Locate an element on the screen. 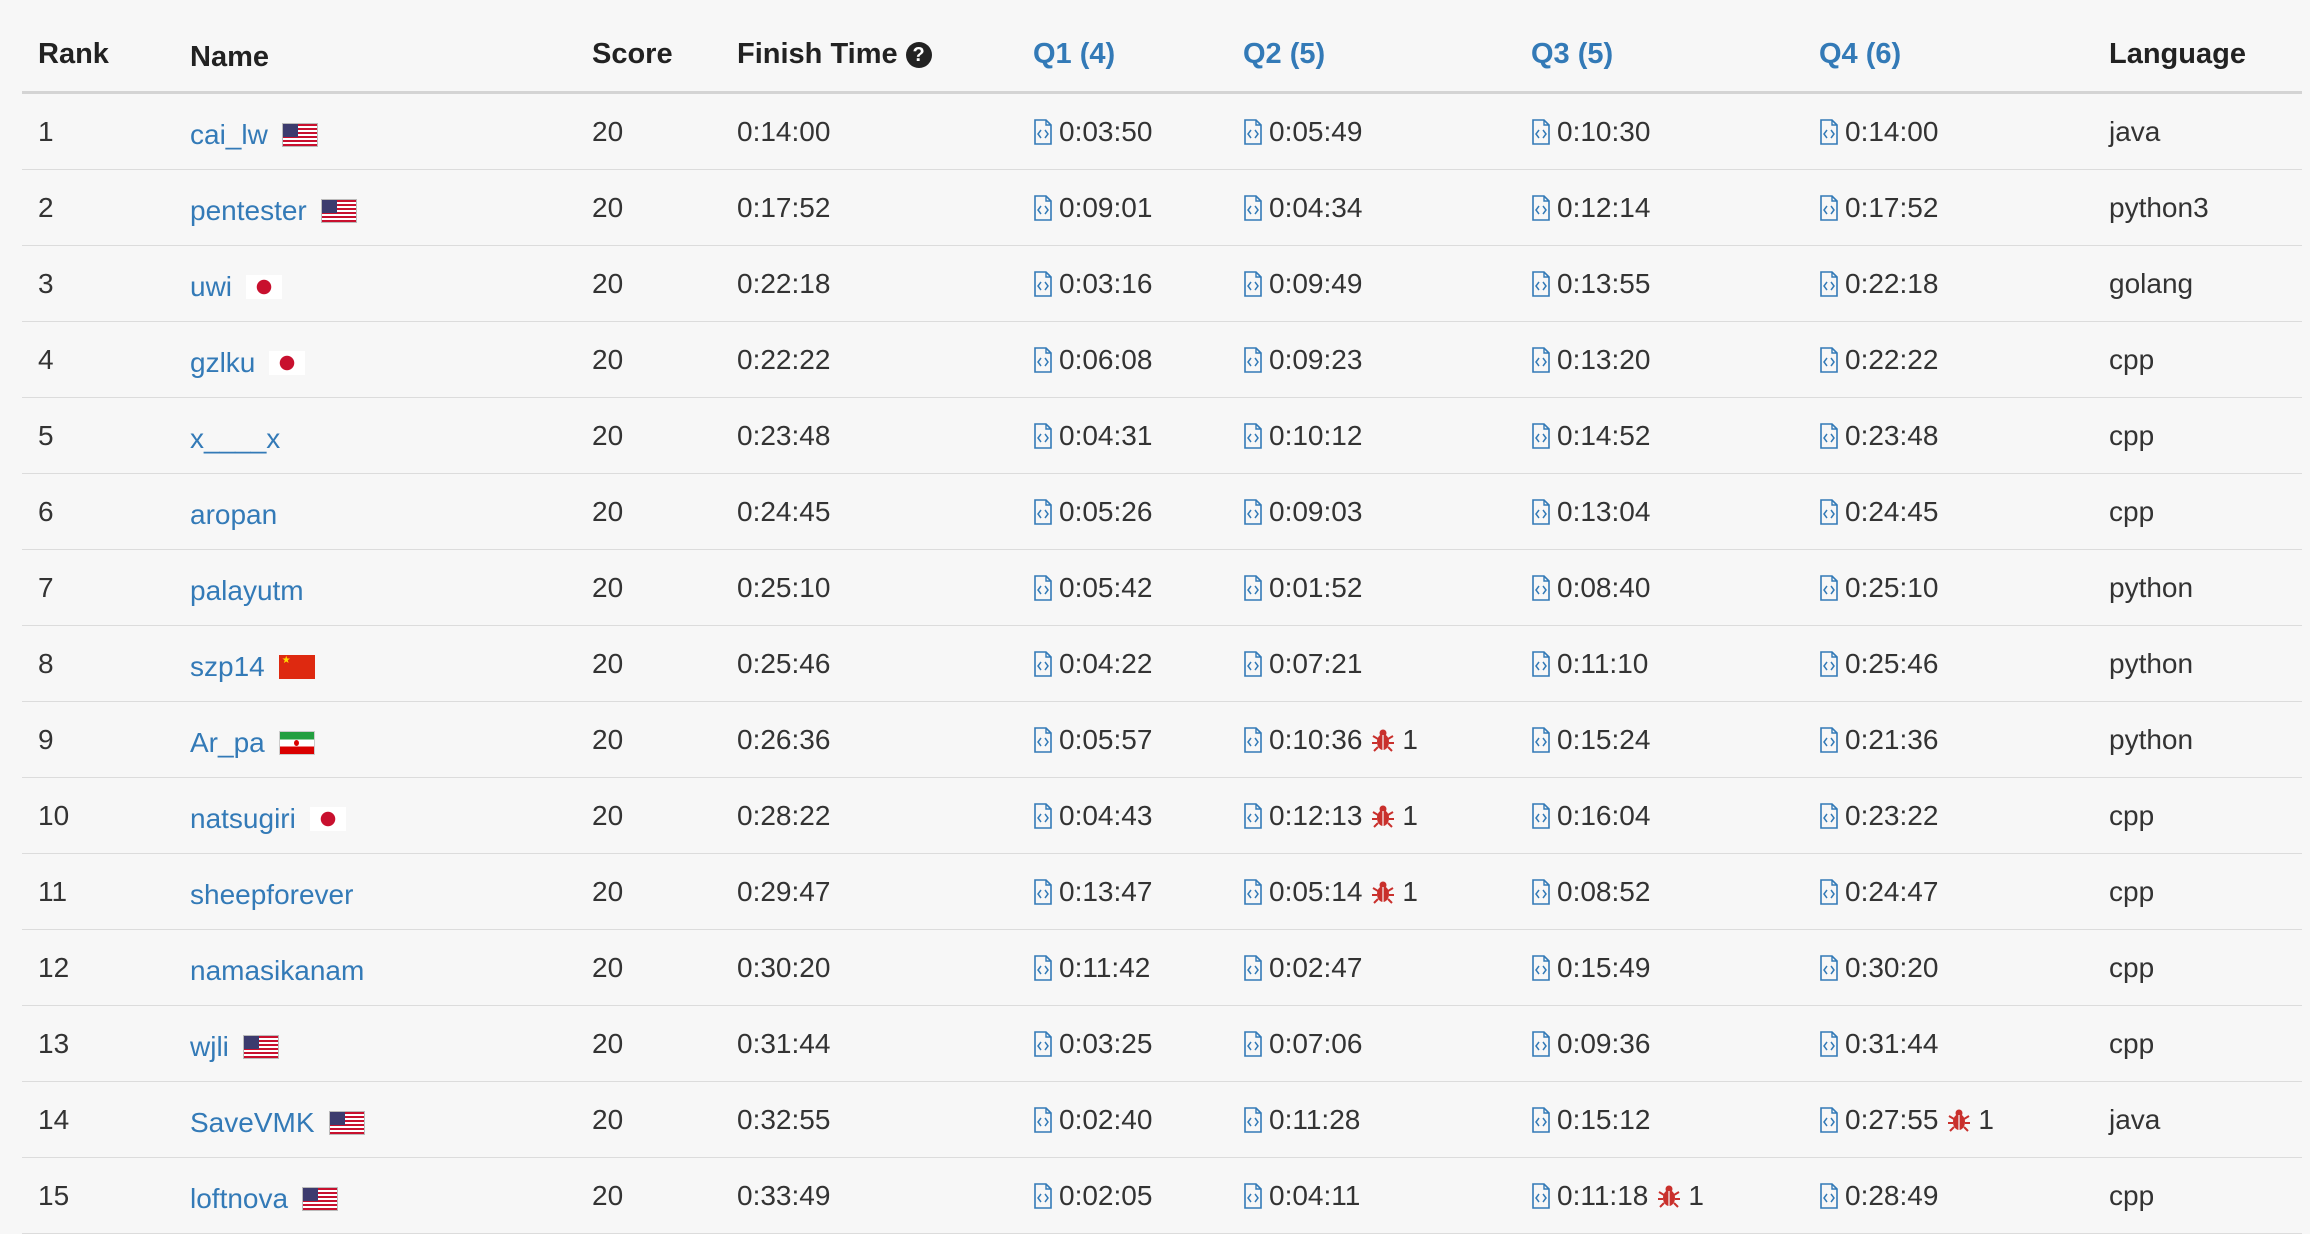 The width and height of the screenshot is (2310, 1234). q2-cell: 0:09:03 is located at coordinates (1371, 512).